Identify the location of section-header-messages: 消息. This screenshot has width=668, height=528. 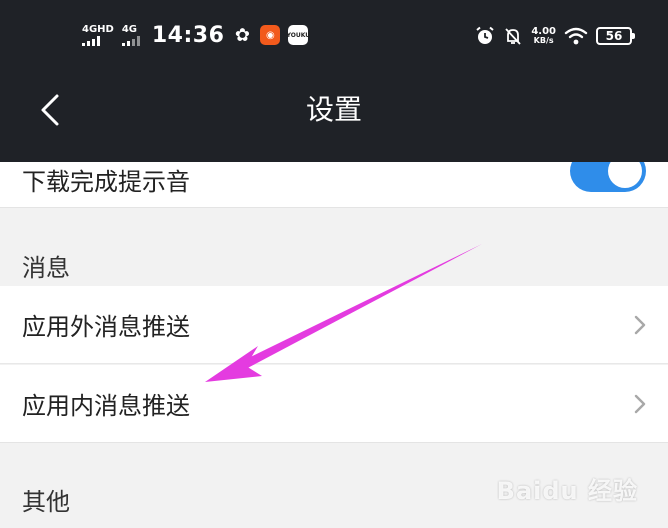
(46, 268).